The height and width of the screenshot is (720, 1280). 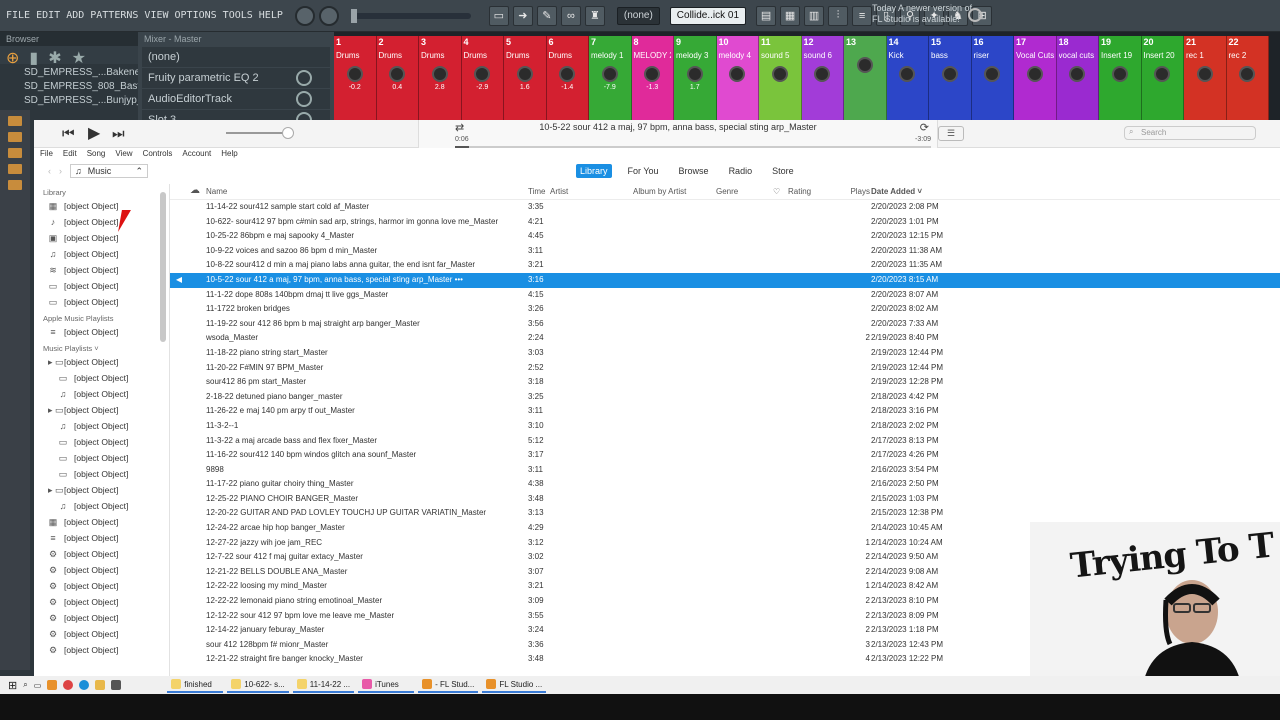 I want to click on sidebar-item-remix: ▭ [object Object], so click(x=101, y=474).